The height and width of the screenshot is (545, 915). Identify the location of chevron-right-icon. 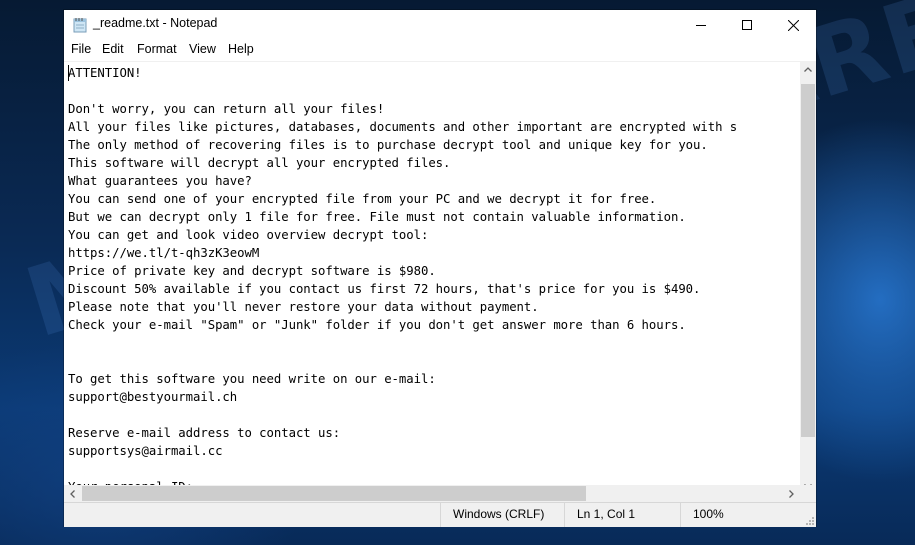
(791, 493).